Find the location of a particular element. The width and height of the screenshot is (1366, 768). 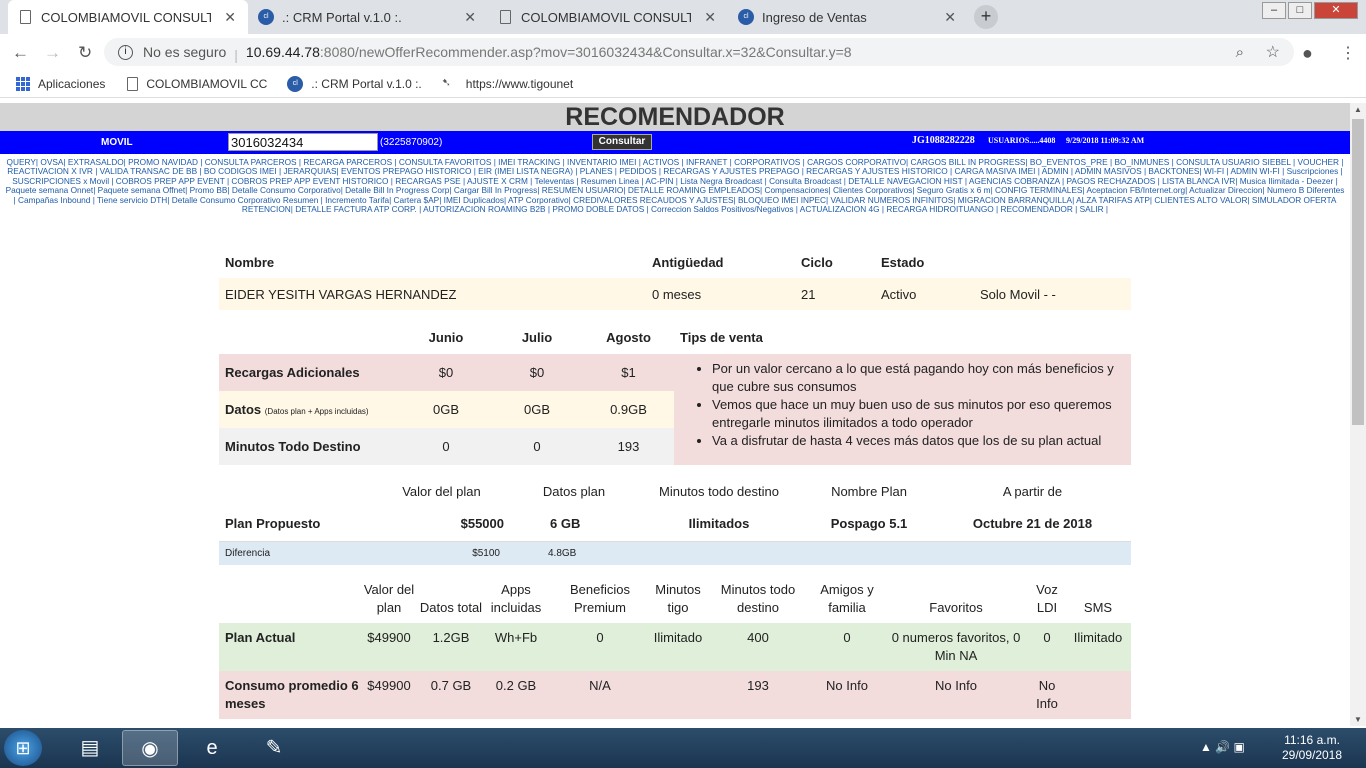

taskbar: ⊞ ▤ ◉ e ✎ ▲ 🔊 ▣ 11:16 a.m. 29/09/2018 is located at coordinates (683, 748).